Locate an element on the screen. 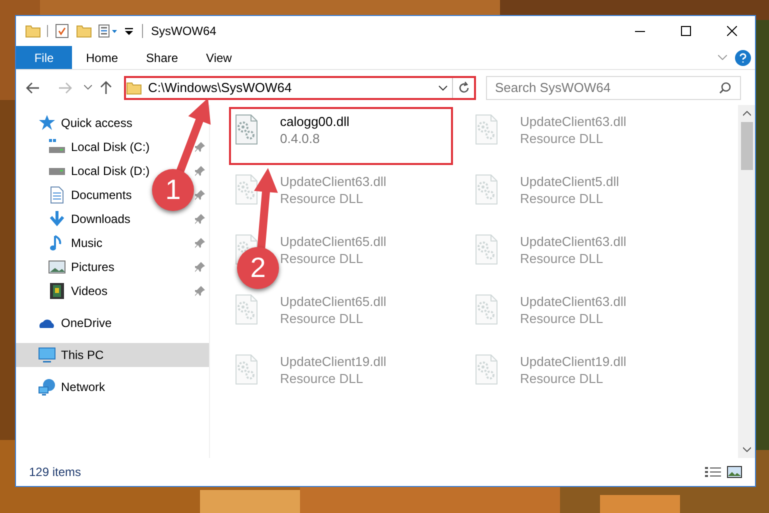 The image size is (769, 513). scroll-down-icon is located at coordinates (746, 449).